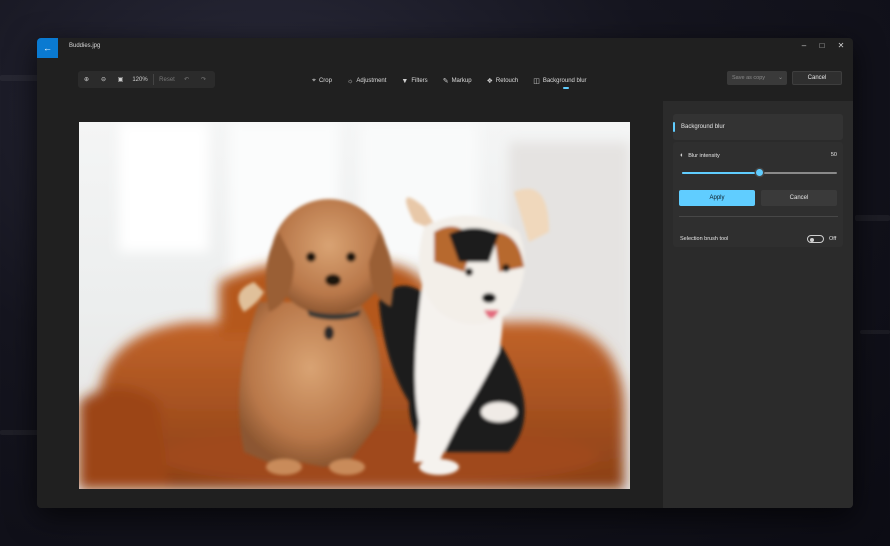 The image size is (890, 546). Describe the element at coordinates (120, 79) in the screenshot. I see `fit-to-window-icon: ▣` at that location.